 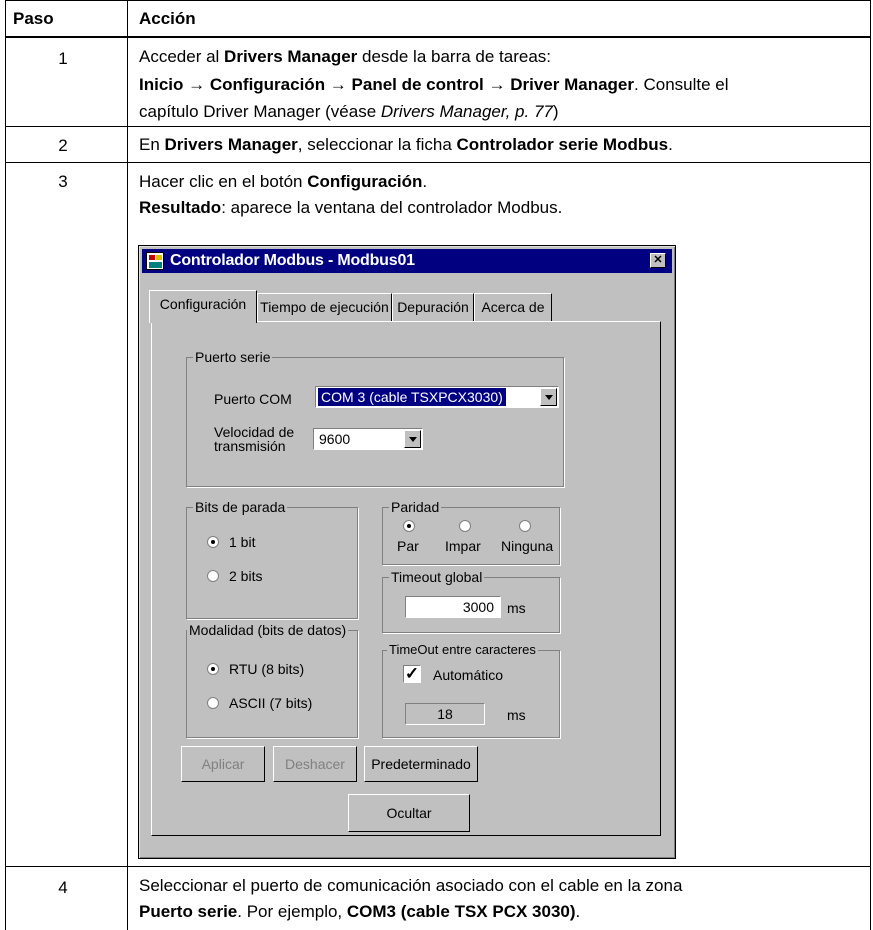 I want to click on window-title: Controlador Modbus - Modbus01, so click(x=292, y=260).